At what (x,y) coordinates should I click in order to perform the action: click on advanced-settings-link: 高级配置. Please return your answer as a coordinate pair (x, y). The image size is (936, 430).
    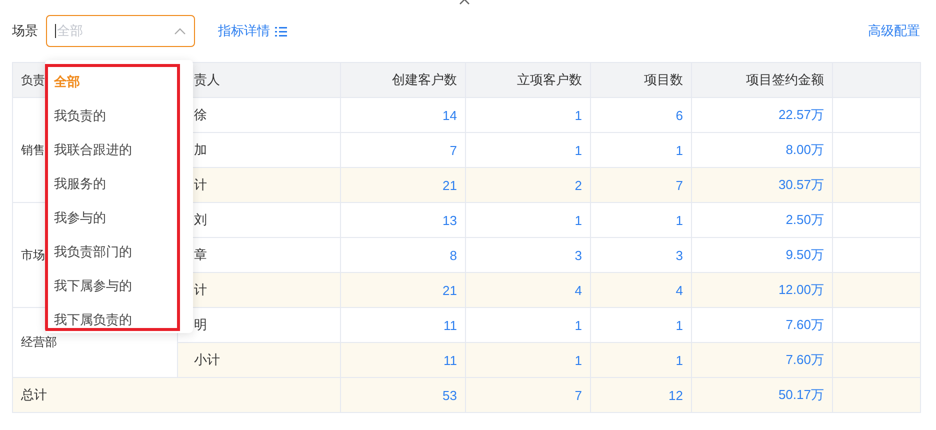
    Looking at the image, I should click on (894, 31).